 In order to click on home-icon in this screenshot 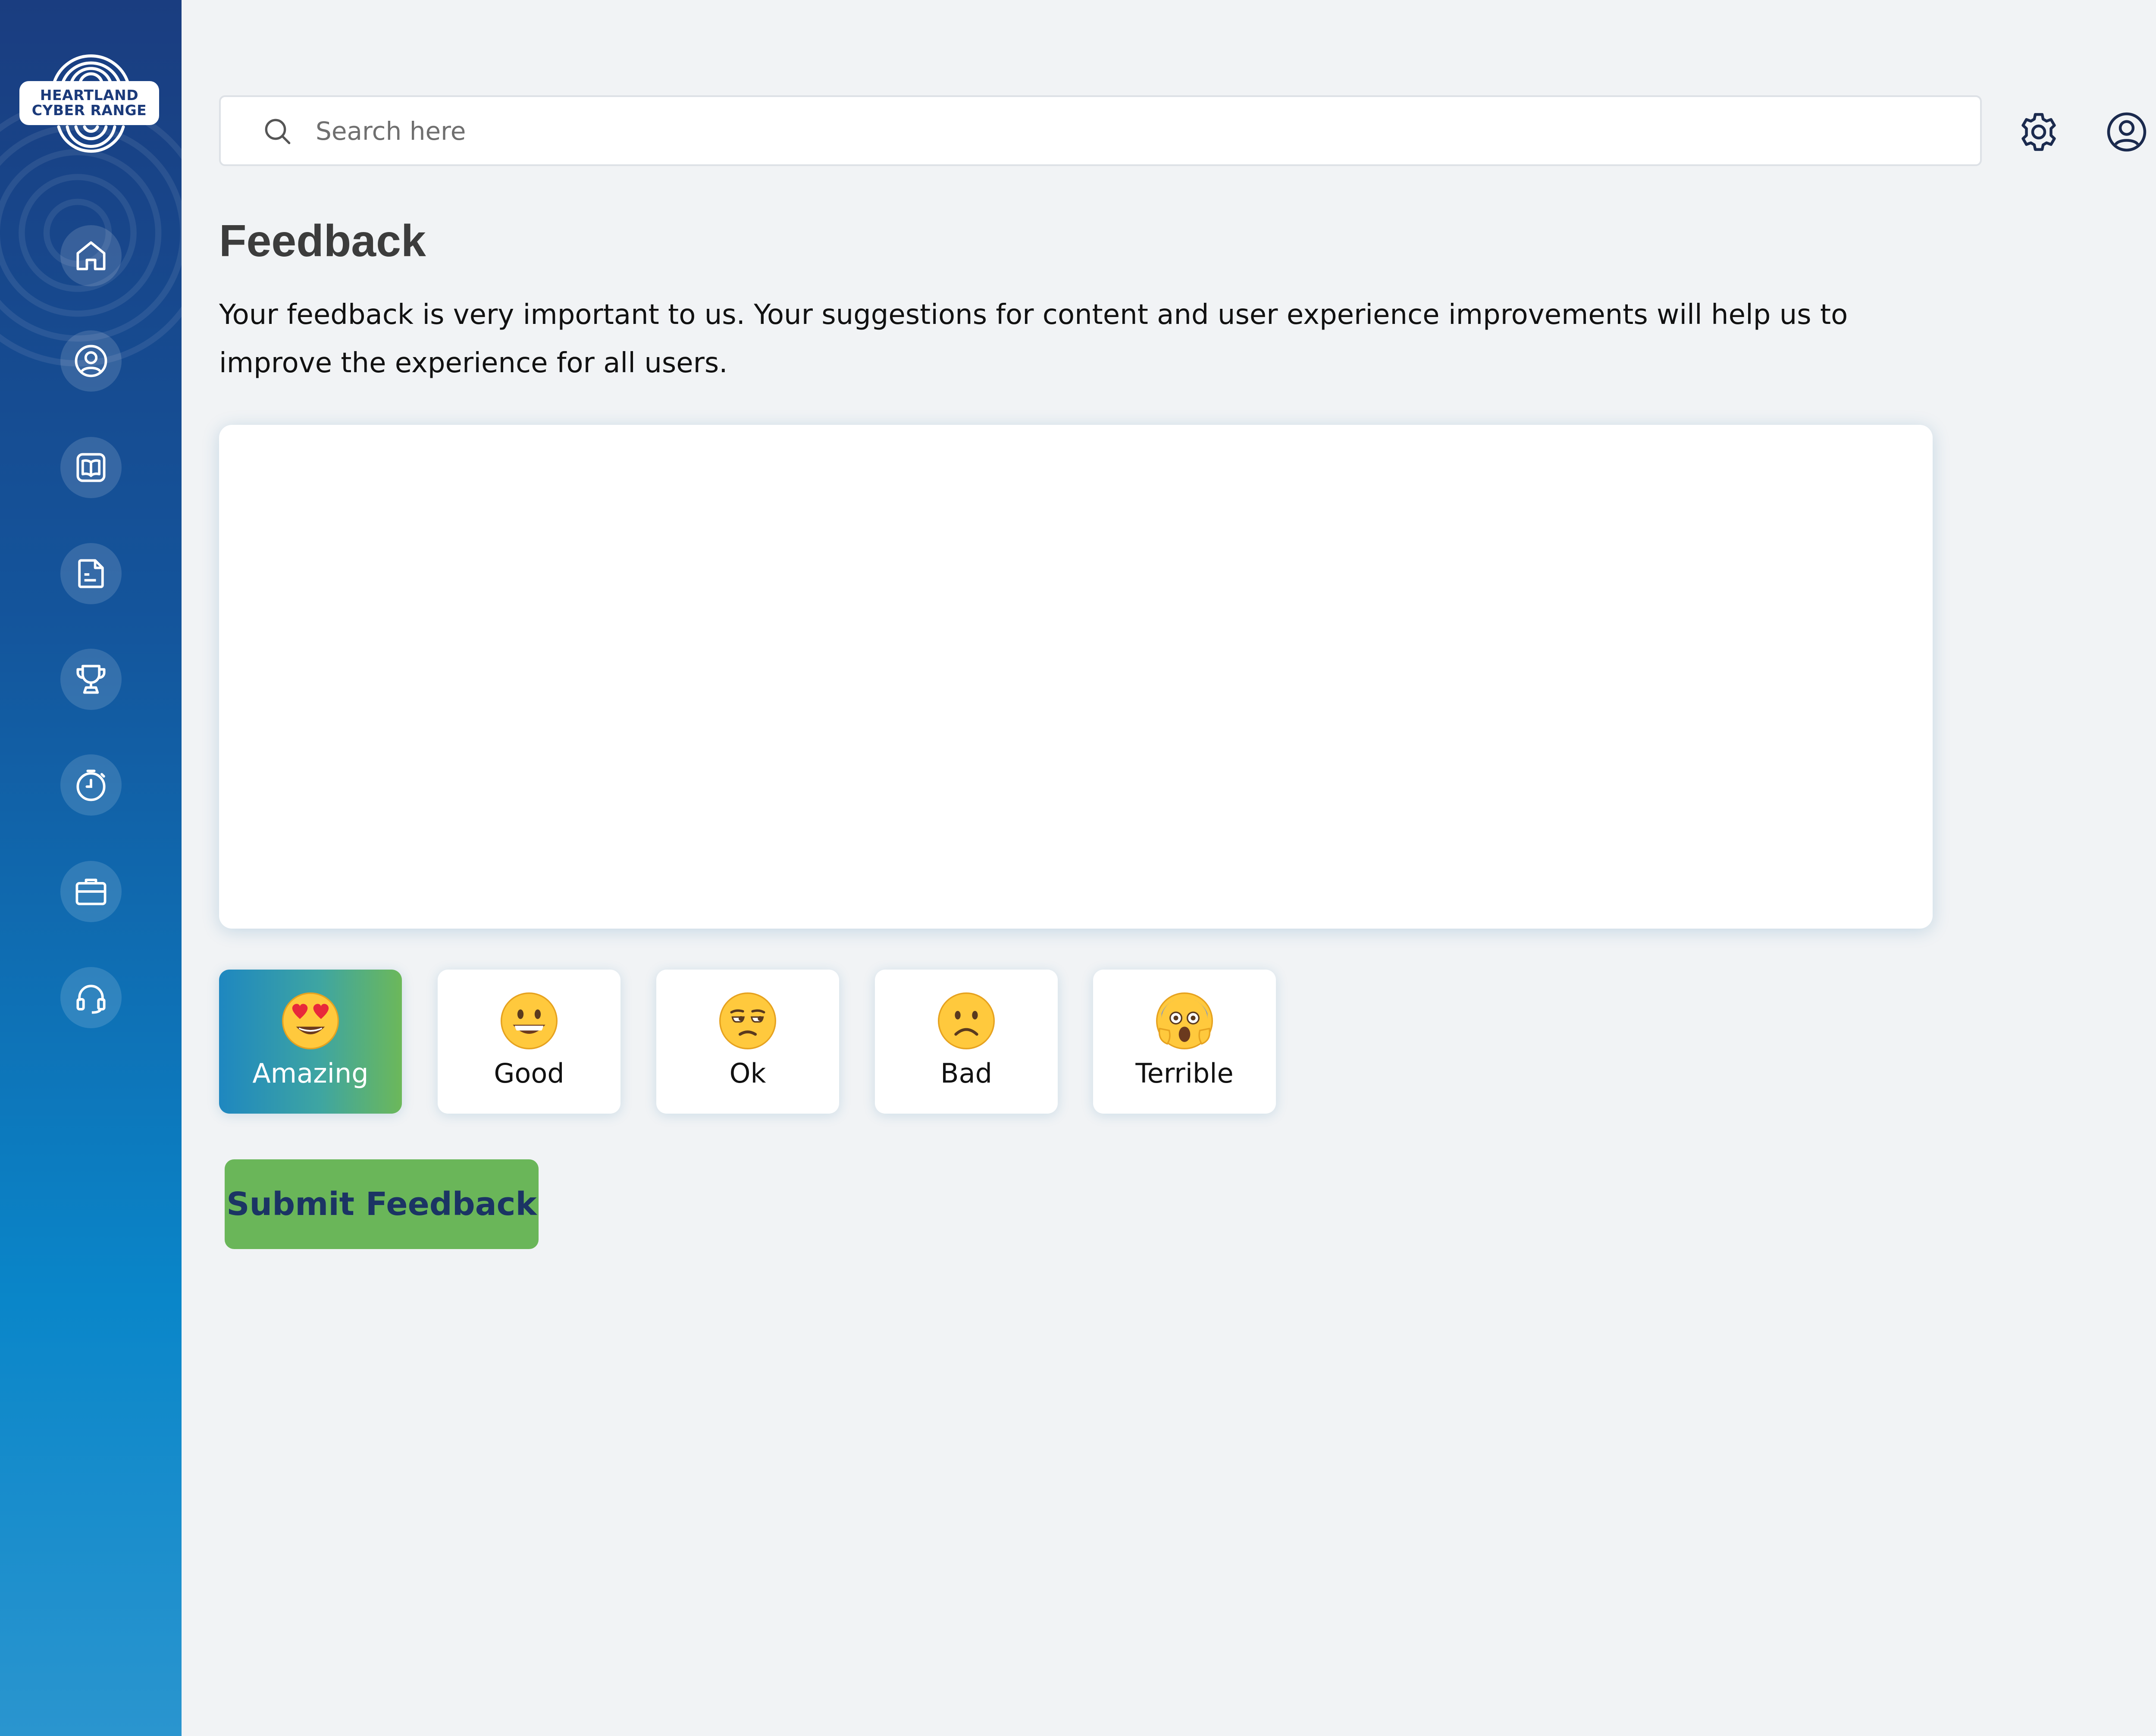, I will do `click(91, 255)`.